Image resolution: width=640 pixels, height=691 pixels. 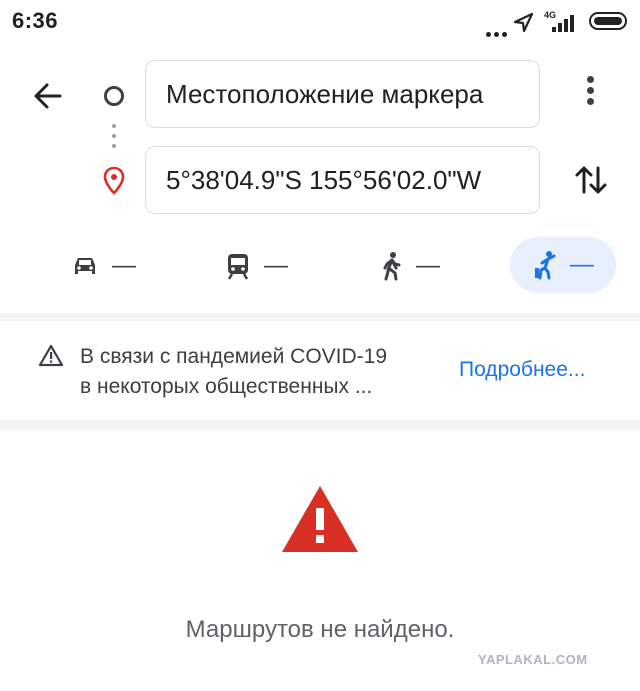 I want to click on ride-icon, so click(x=545, y=265).